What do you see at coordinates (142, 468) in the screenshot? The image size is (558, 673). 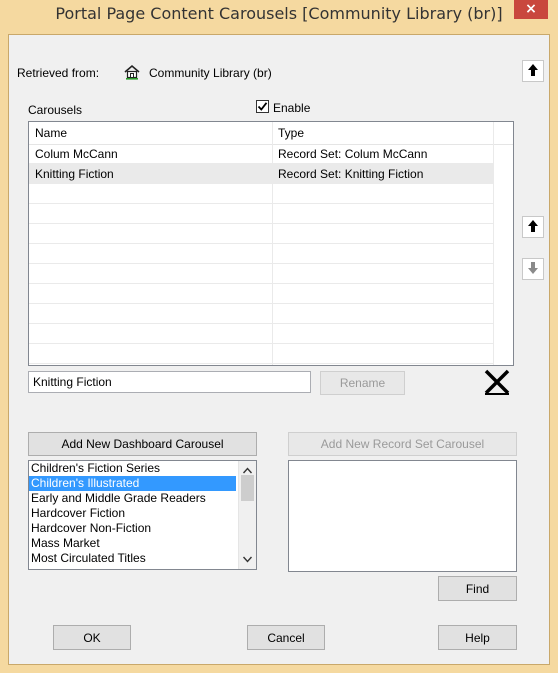 I see `list-item: Children's Fiction Series` at bounding box center [142, 468].